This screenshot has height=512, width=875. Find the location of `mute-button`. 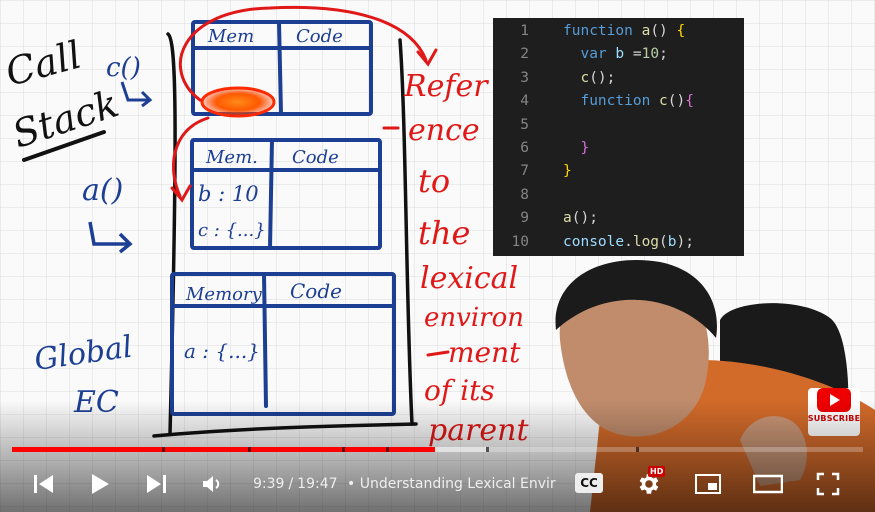

mute-button is located at coordinates (212, 484).